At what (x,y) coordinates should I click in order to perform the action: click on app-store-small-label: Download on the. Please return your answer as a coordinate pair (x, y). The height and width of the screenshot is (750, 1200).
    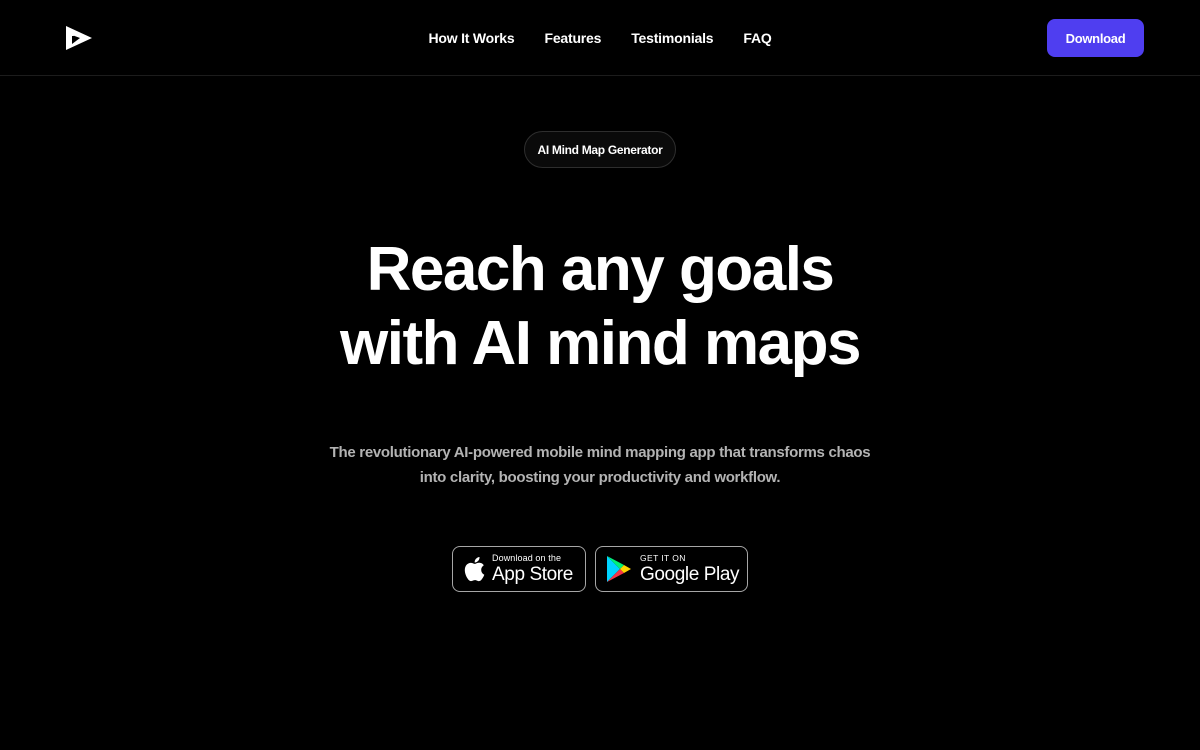
    Looking at the image, I should click on (527, 558).